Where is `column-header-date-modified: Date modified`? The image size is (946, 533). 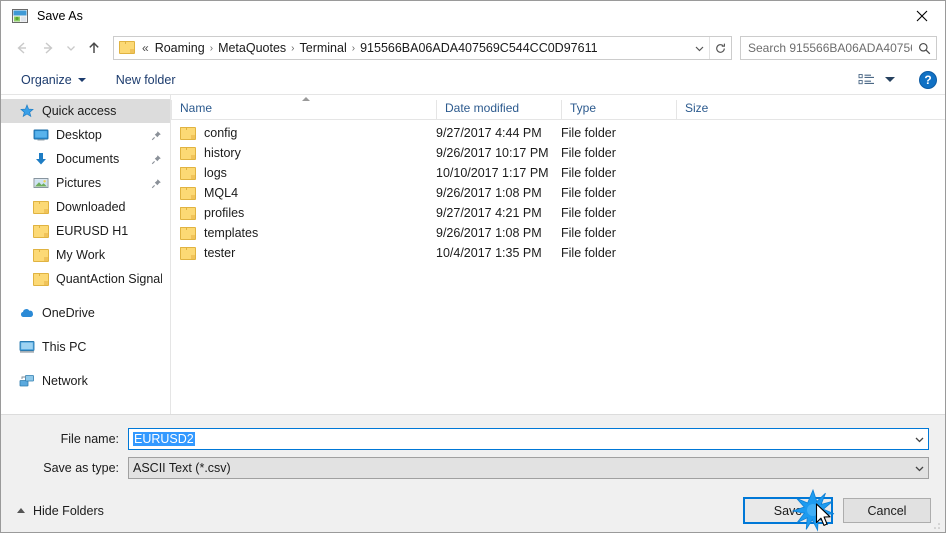 column-header-date-modified: Date modified is located at coordinates (498, 109).